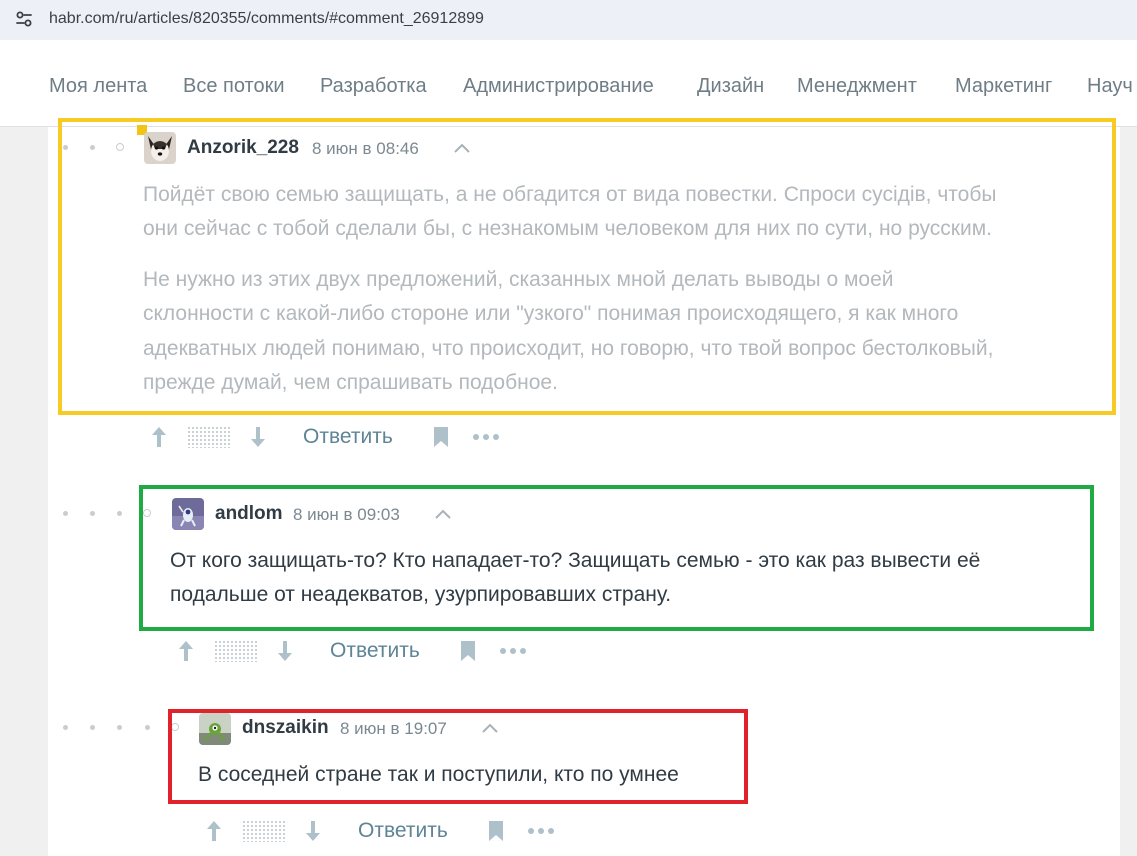  Describe the element at coordinates (373, 86) in the screenshot. I see `nav-item-development: Разработка` at that location.